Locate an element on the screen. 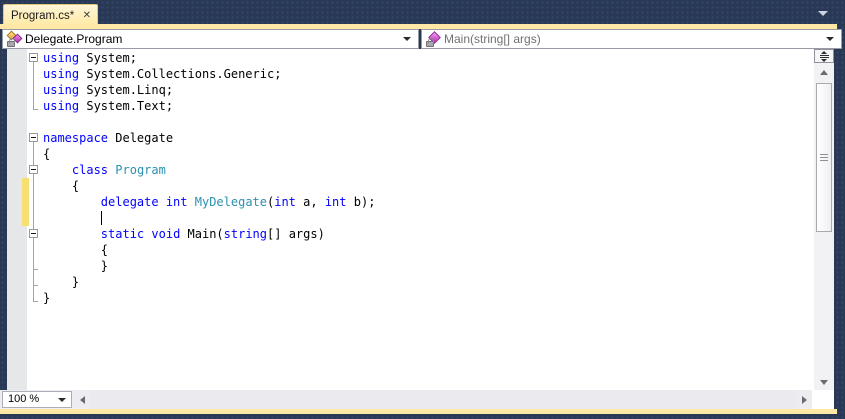 The width and height of the screenshot is (845, 419). code-line-6: namespace Delegate is located at coordinates (108, 138).